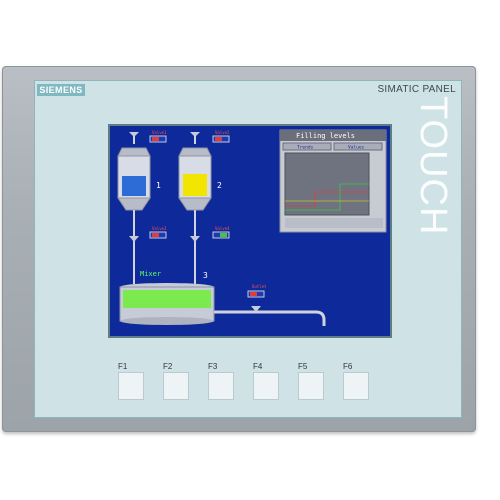 The image size is (500, 500). I want to click on valve-1: Valve1, so click(158, 136).